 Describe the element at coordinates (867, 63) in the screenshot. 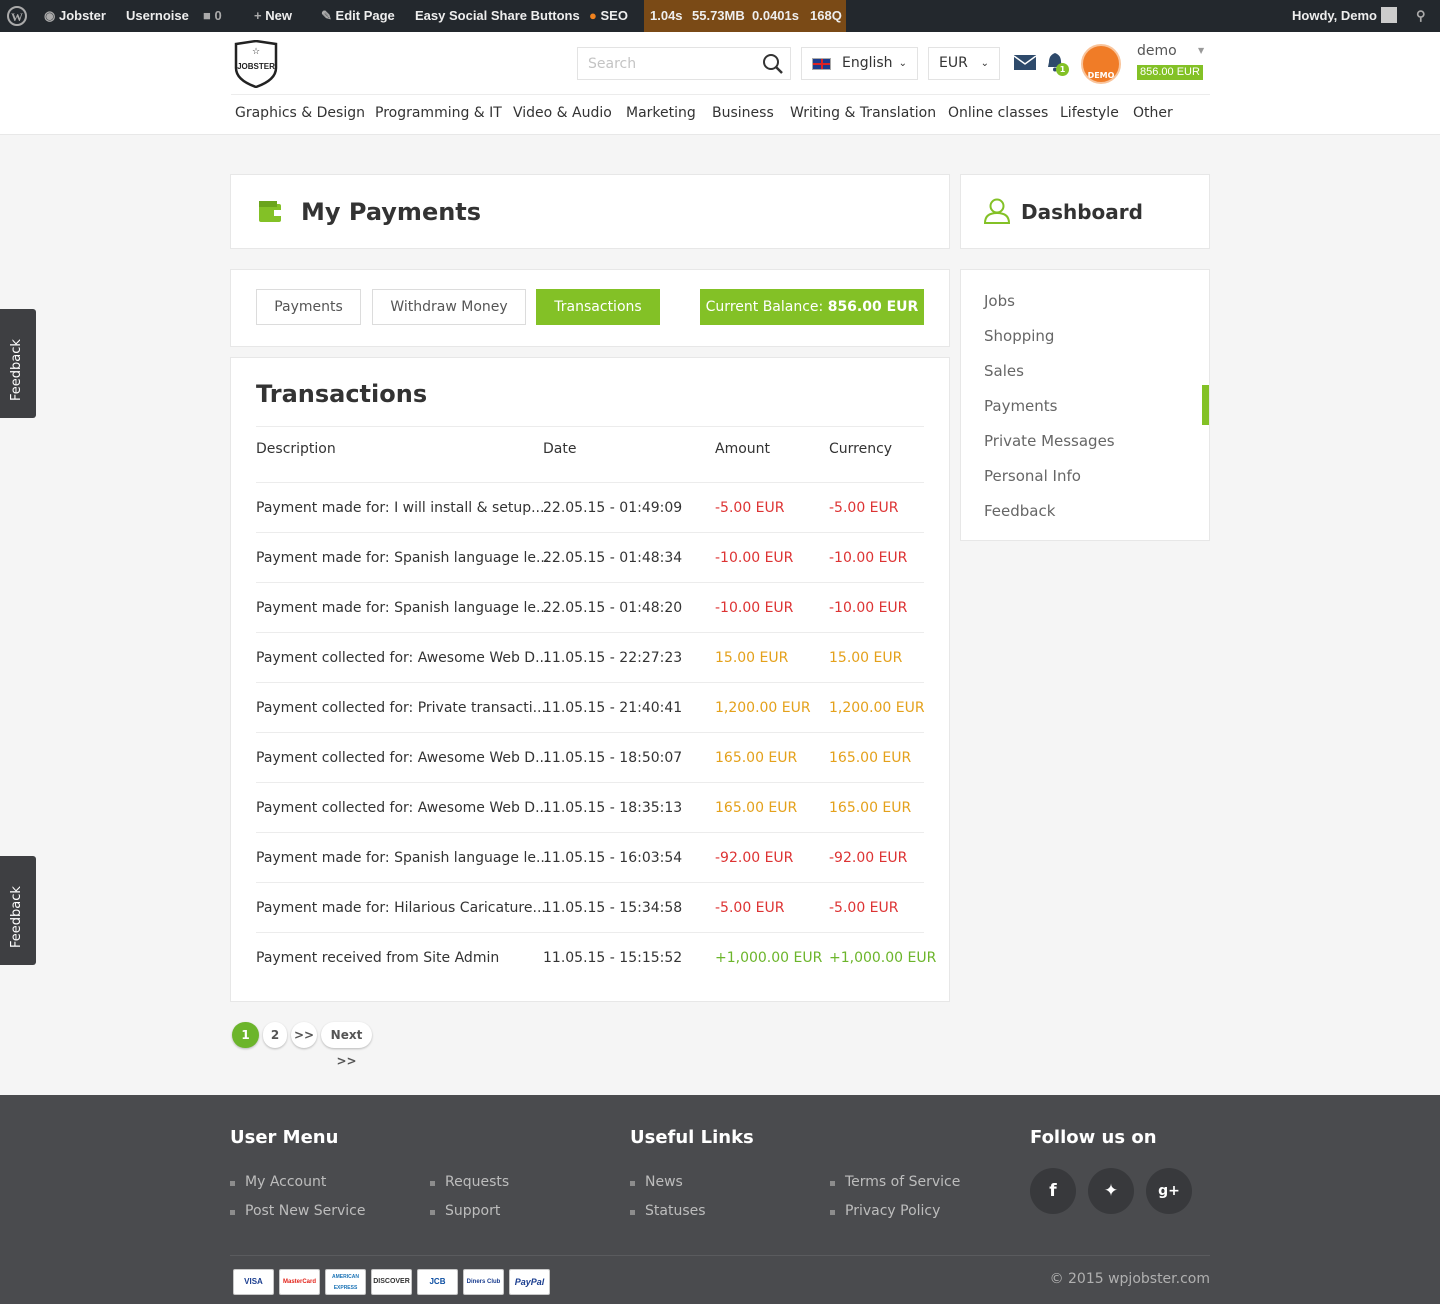

I see `language-label: English` at that location.